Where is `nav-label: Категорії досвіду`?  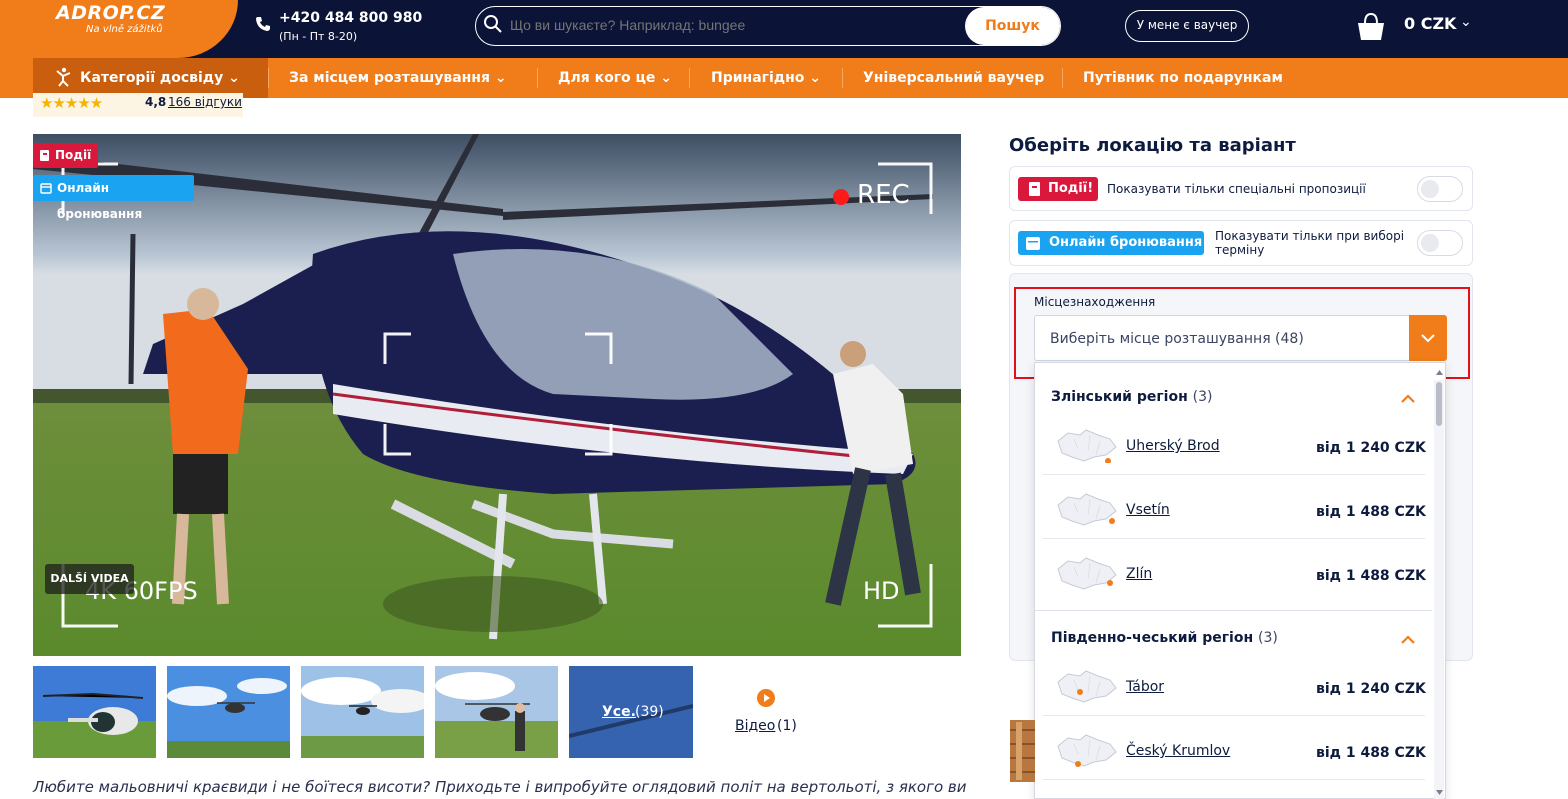
nav-label: Категорії досвіду is located at coordinates (152, 78).